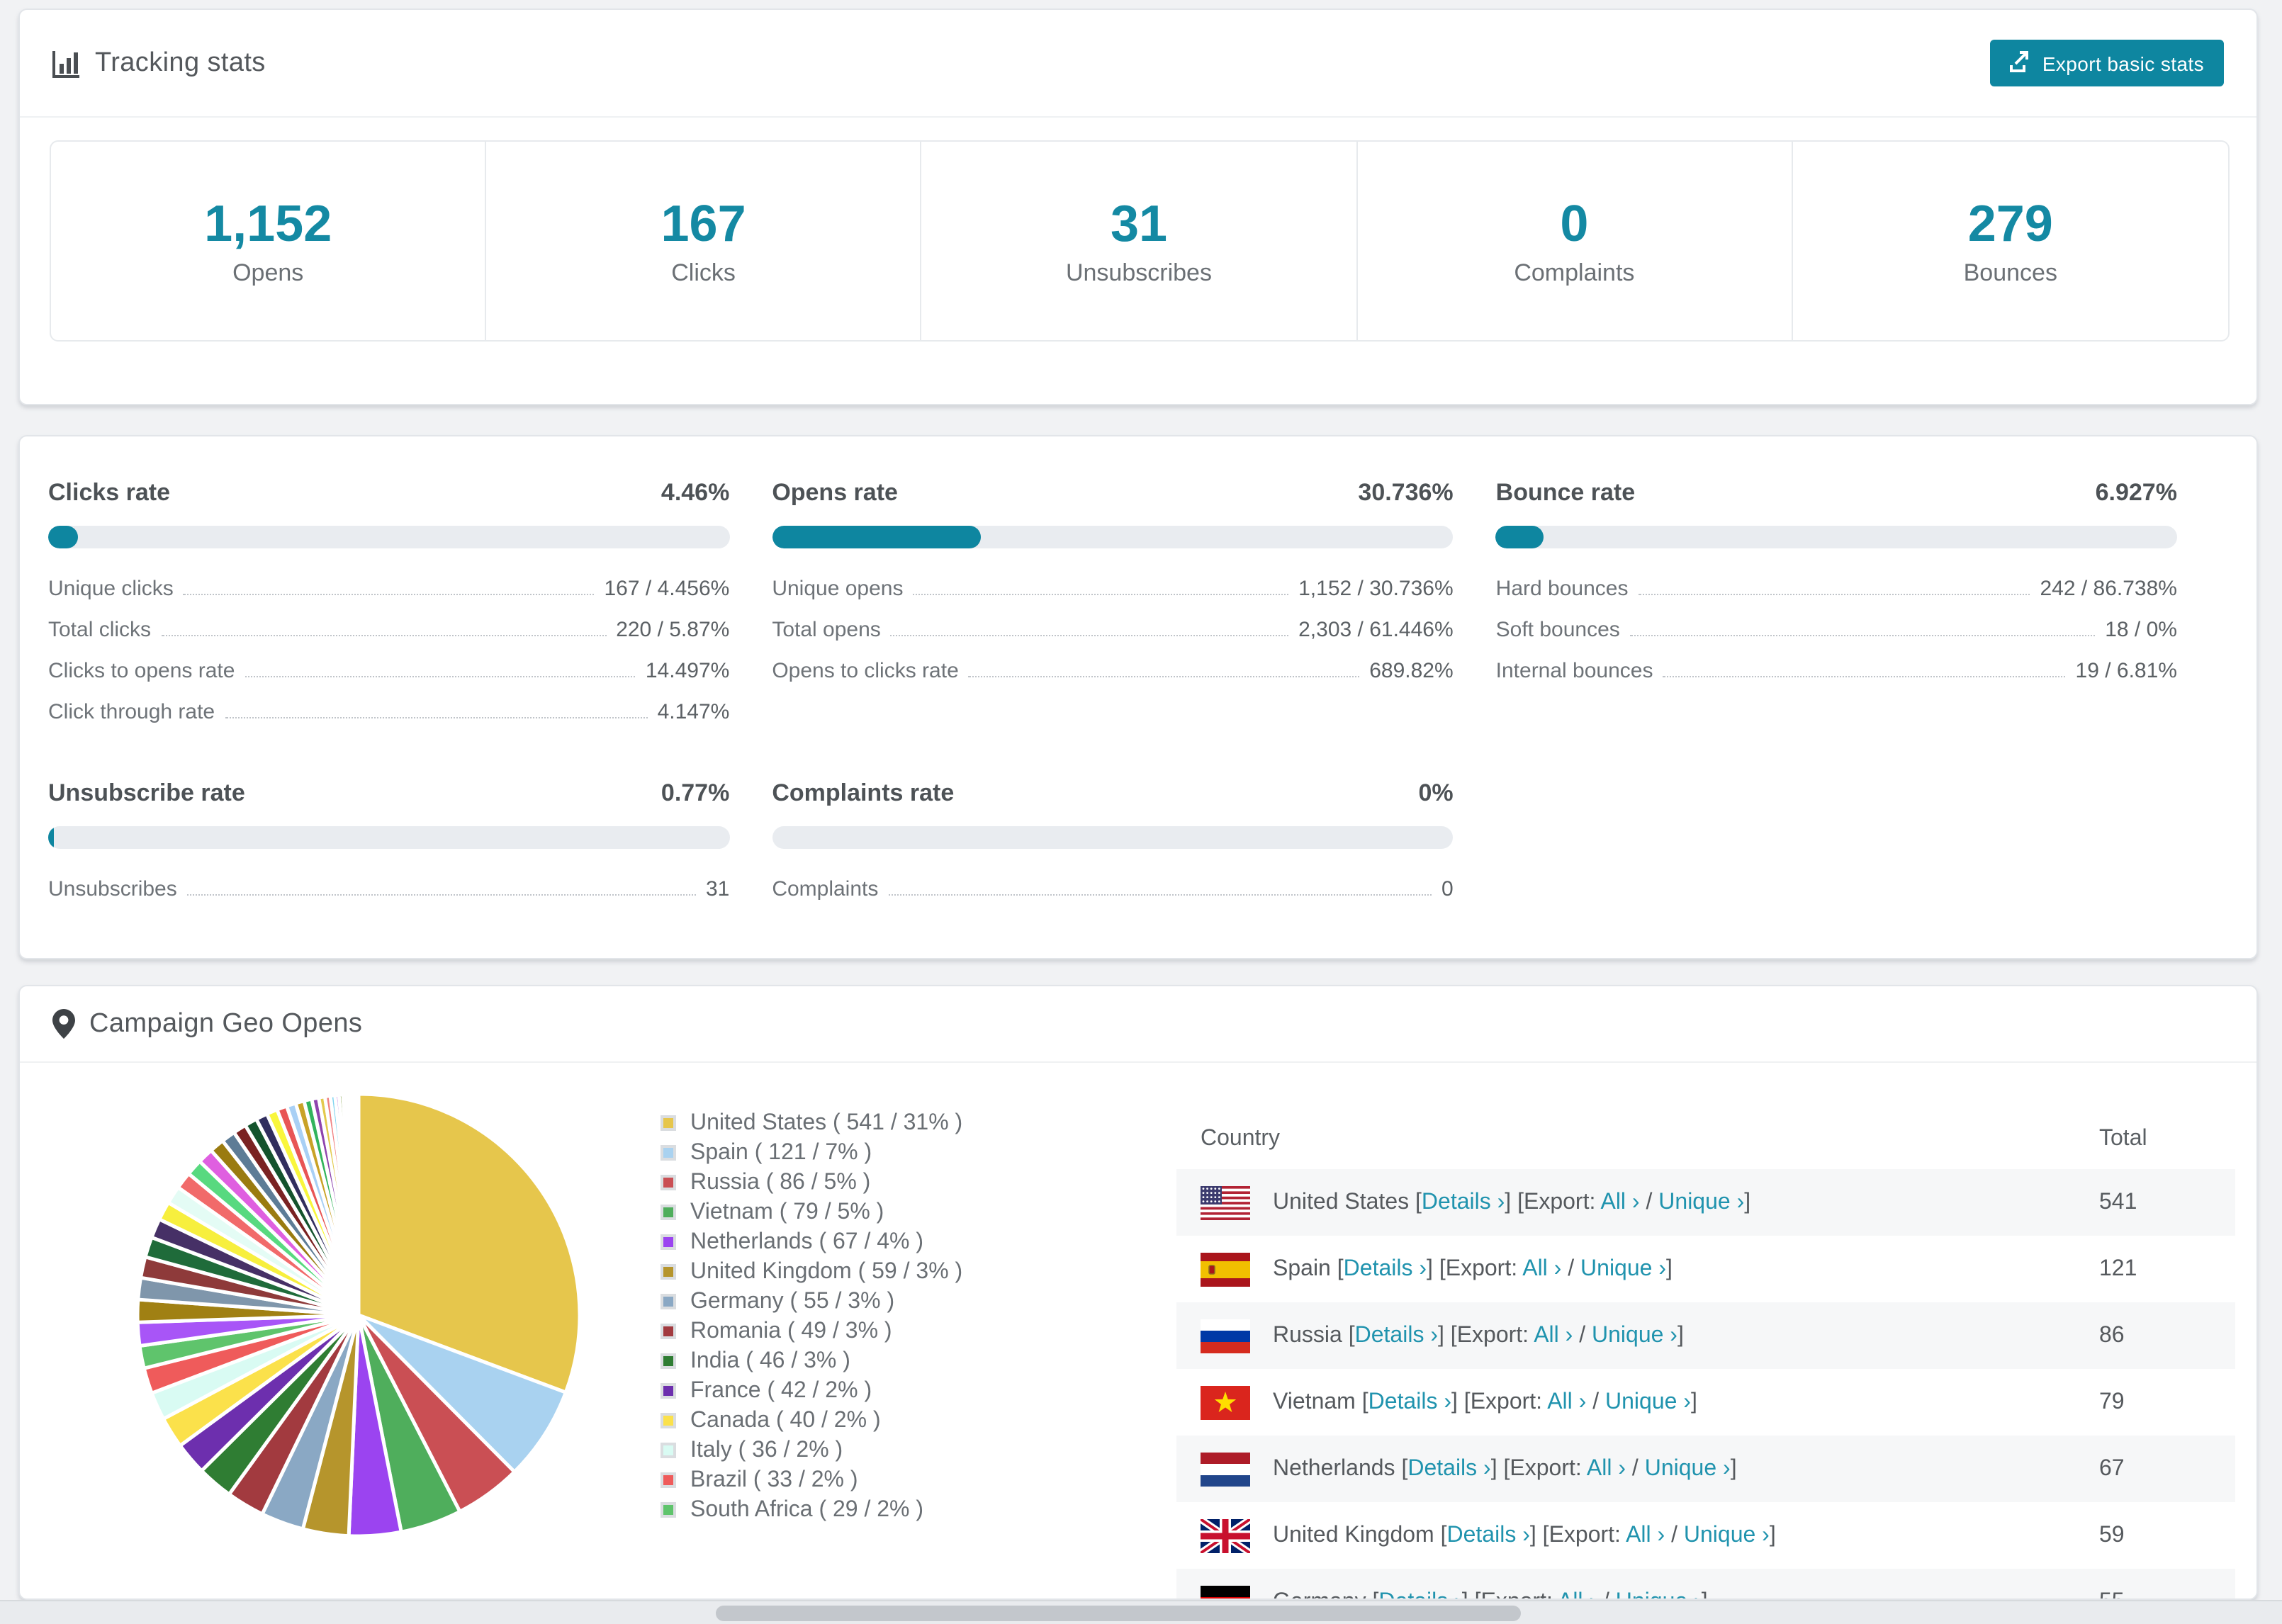 The image size is (2282, 1624). Describe the element at coordinates (226, 1023) in the screenshot. I see `geo-opens-title: Campaign Geo Opens` at that location.